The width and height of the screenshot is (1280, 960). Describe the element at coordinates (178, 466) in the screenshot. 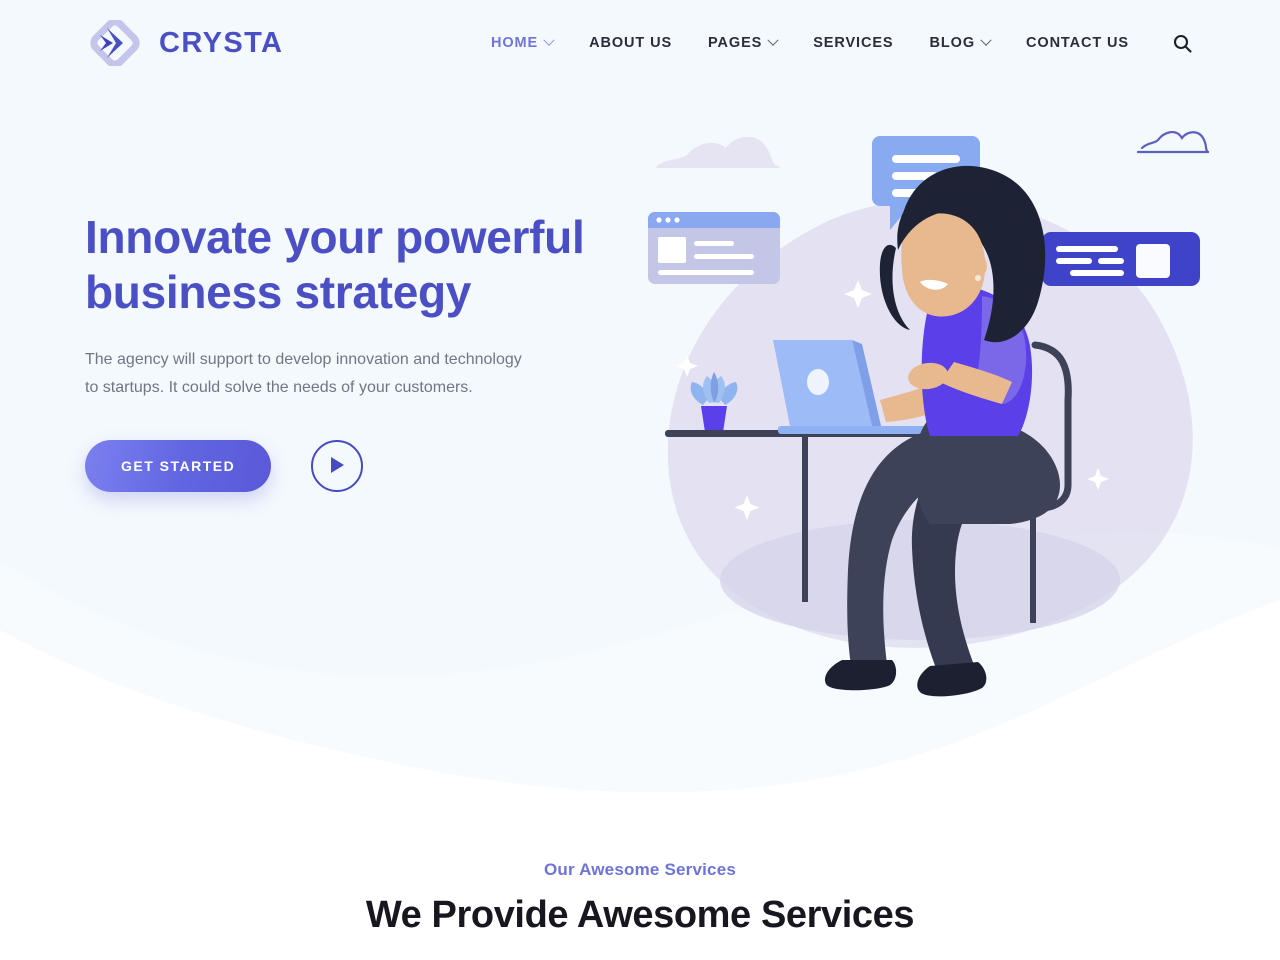

I see `get-started-button: GET STARTED` at that location.